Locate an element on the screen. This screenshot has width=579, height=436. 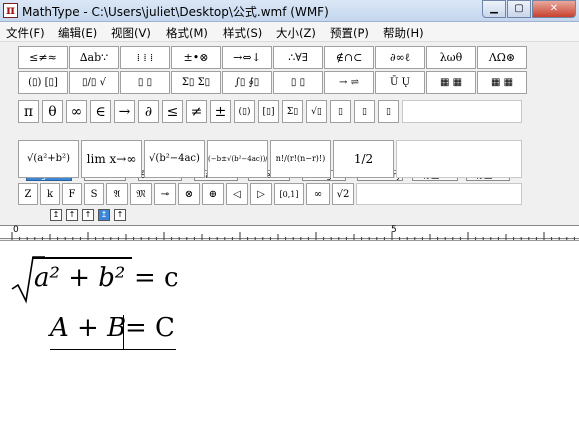
right-arrow-button: → is located at coordinates (124, 111).